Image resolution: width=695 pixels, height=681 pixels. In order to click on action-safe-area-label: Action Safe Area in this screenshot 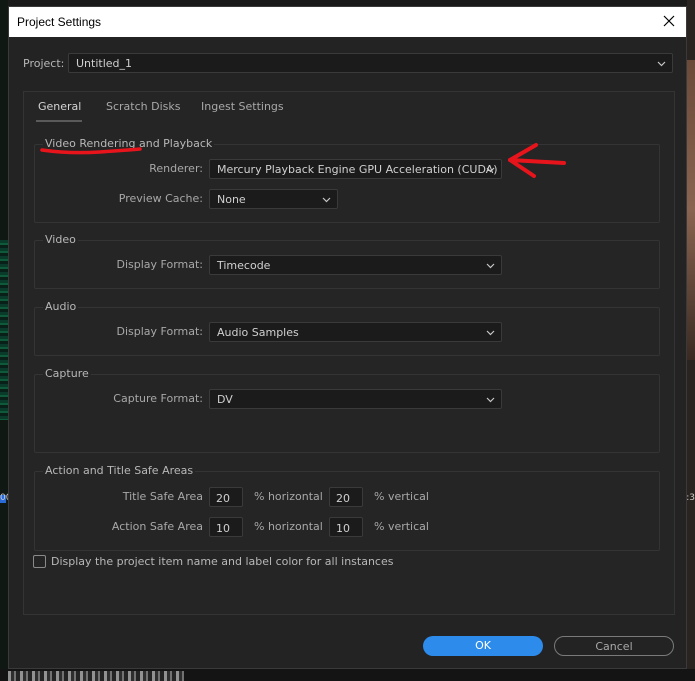, I will do `click(157, 526)`.